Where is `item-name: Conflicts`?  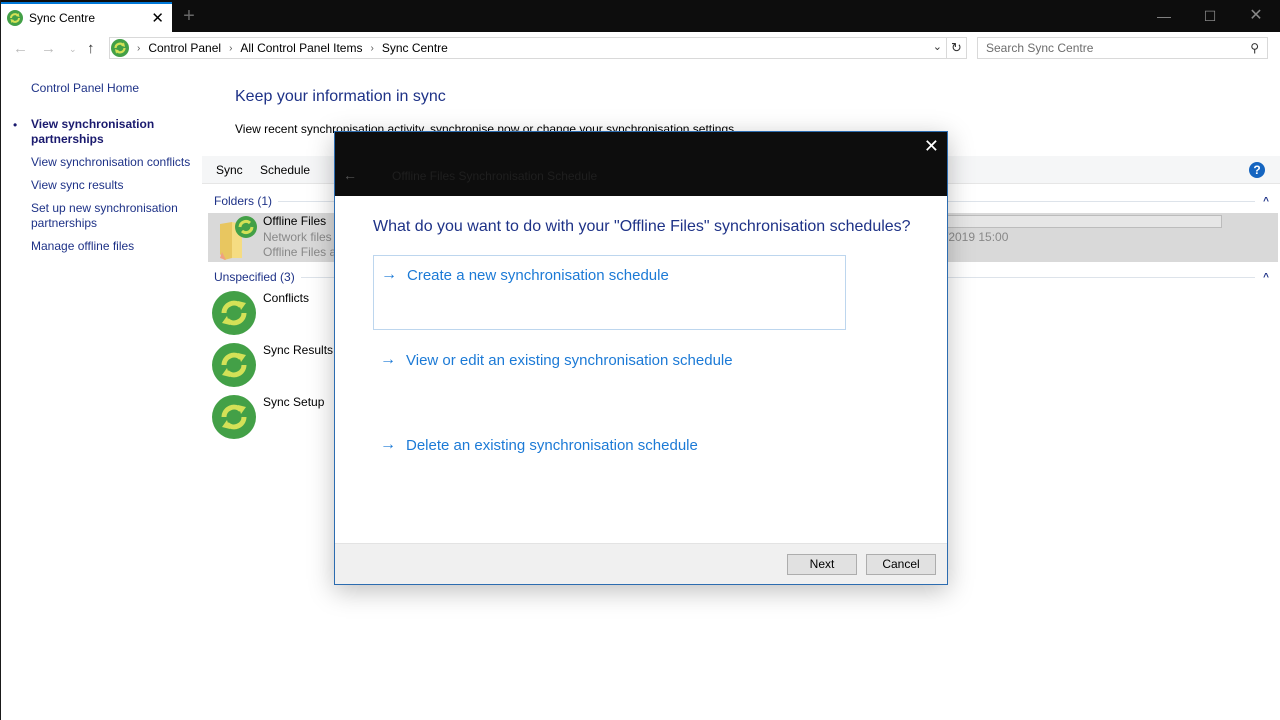
item-name: Conflicts is located at coordinates (286, 298).